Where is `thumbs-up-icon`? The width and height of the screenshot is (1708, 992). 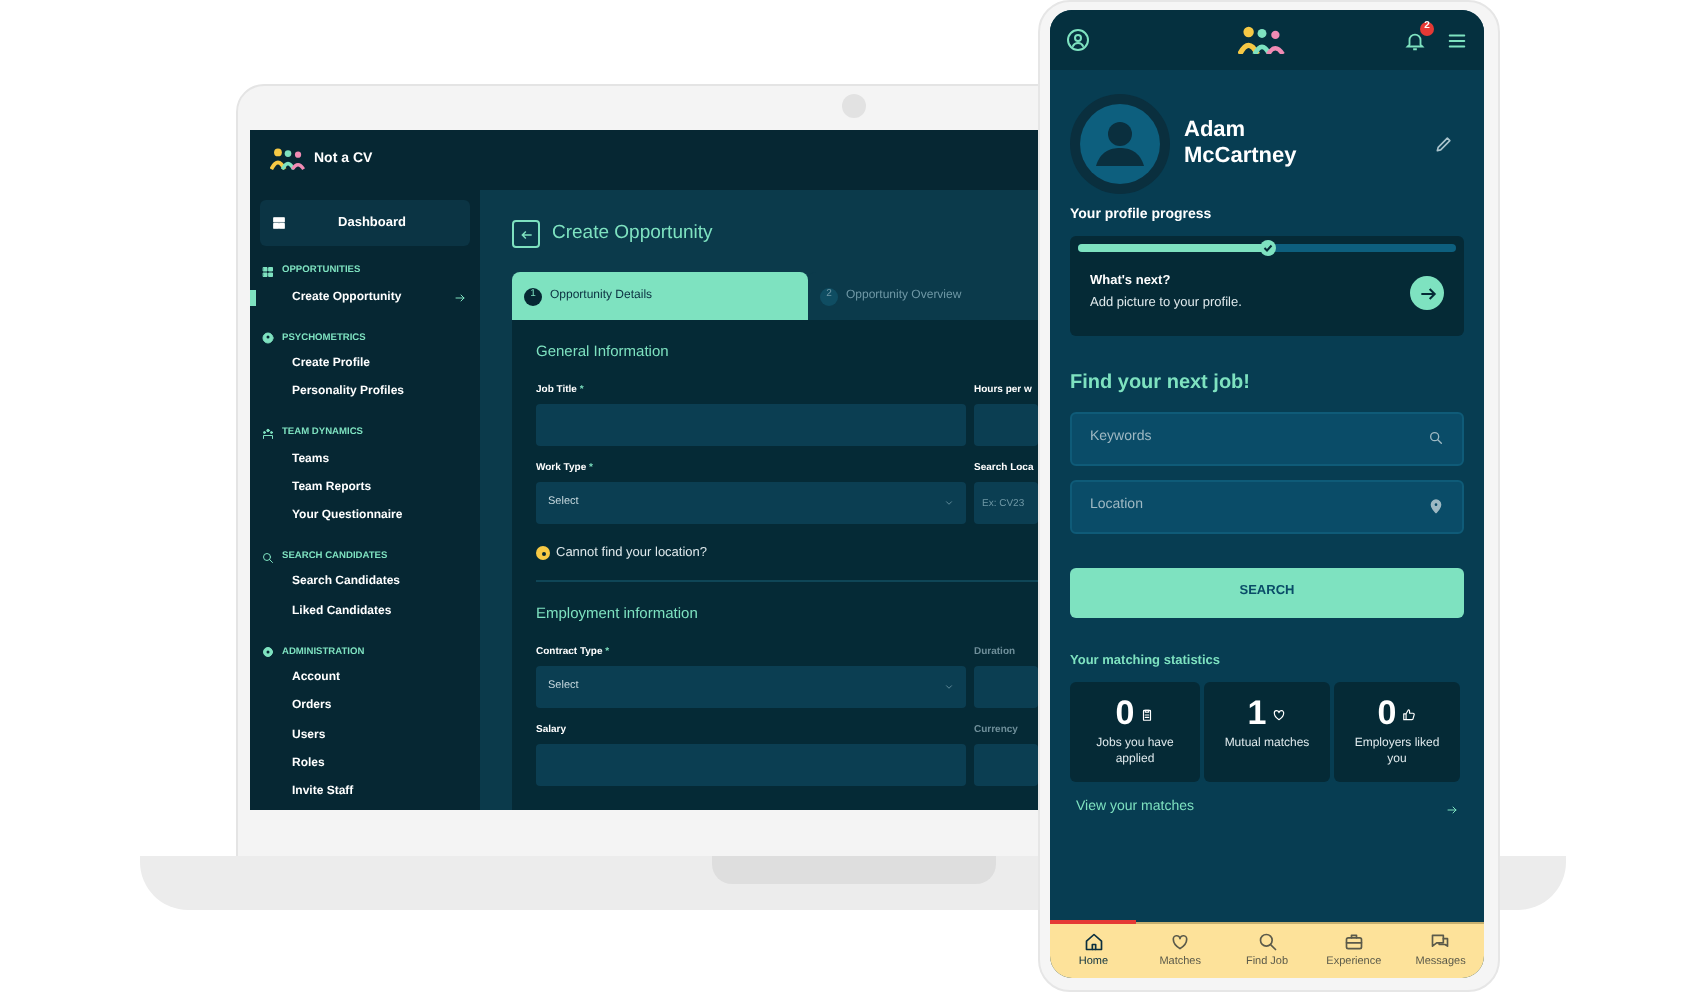 thumbs-up-icon is located at coordinates (1409, 714).